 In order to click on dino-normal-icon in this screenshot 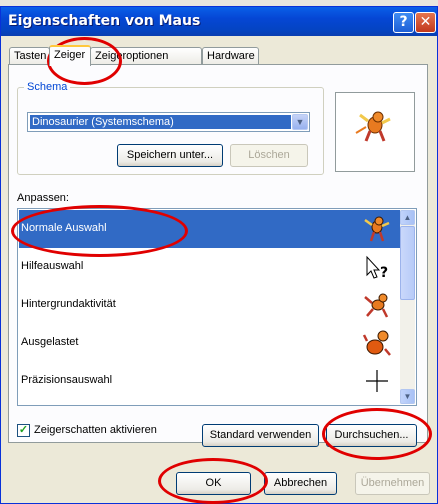, I will do `click(377, 229)`.